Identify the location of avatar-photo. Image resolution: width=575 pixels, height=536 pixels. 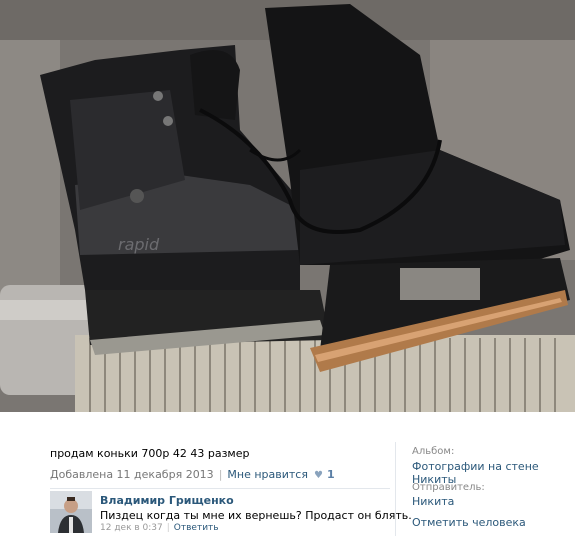
(71, 512).